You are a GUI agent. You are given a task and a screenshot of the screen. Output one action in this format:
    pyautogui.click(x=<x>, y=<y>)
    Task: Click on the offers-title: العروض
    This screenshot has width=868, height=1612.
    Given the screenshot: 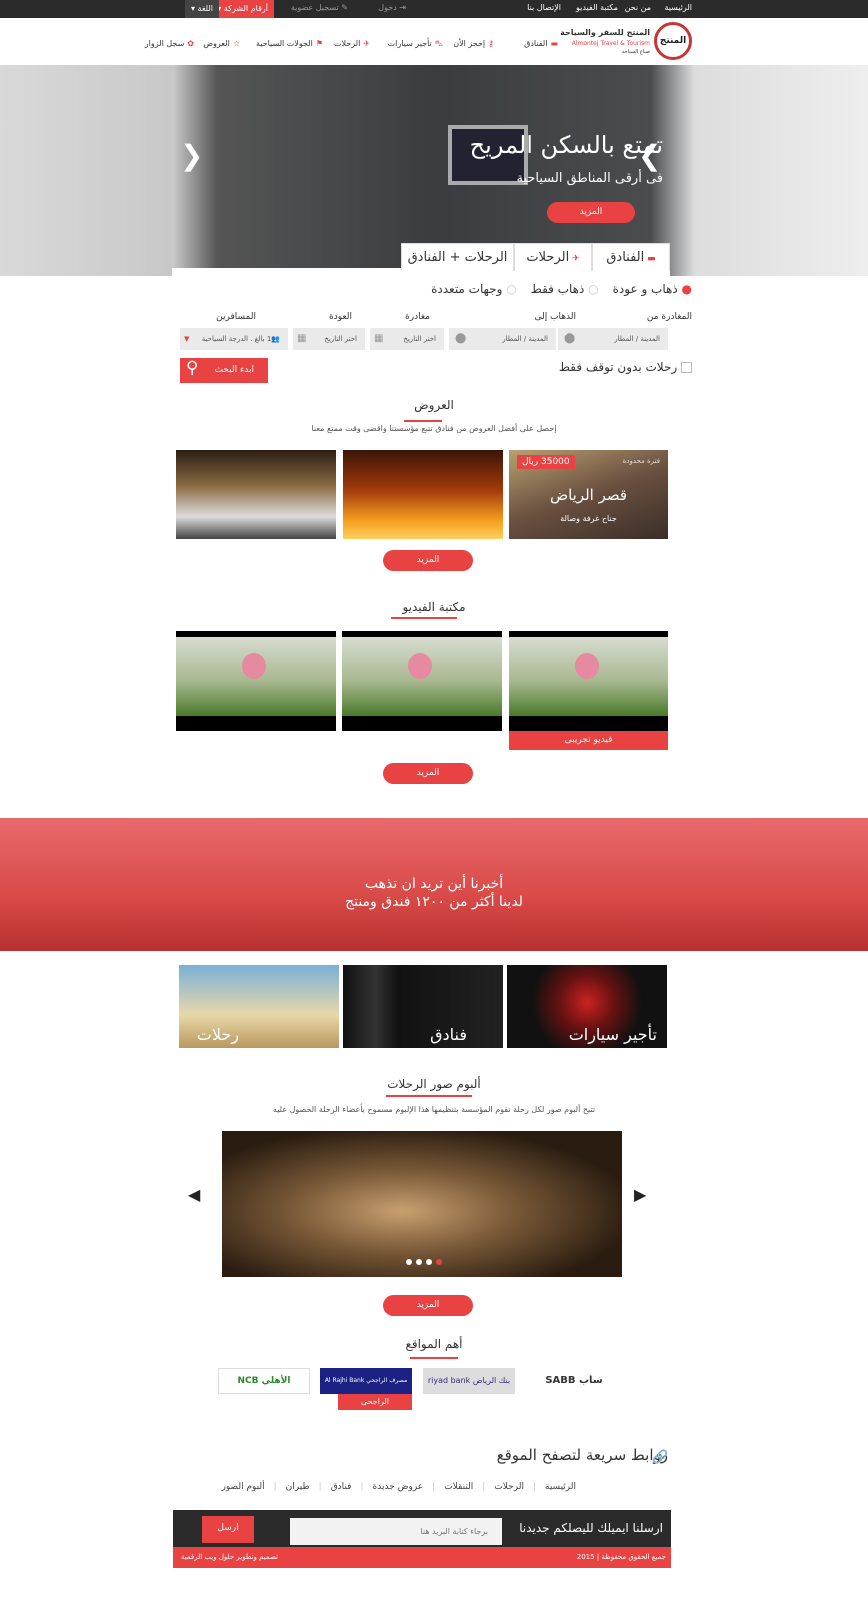 What is the action you would take?
    pyautogui.click(x=434, y=405)
    